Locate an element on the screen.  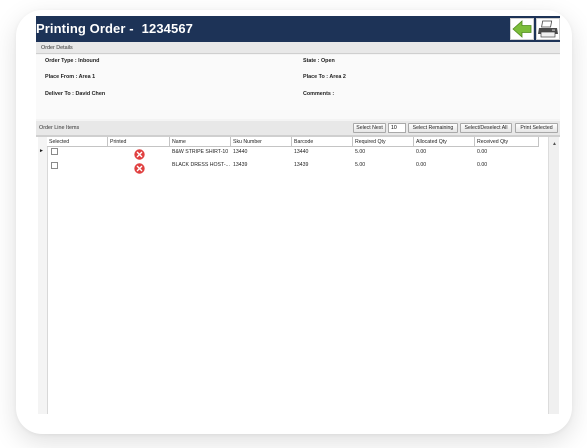
comments: Comments : is located at coordinates (319, 94).